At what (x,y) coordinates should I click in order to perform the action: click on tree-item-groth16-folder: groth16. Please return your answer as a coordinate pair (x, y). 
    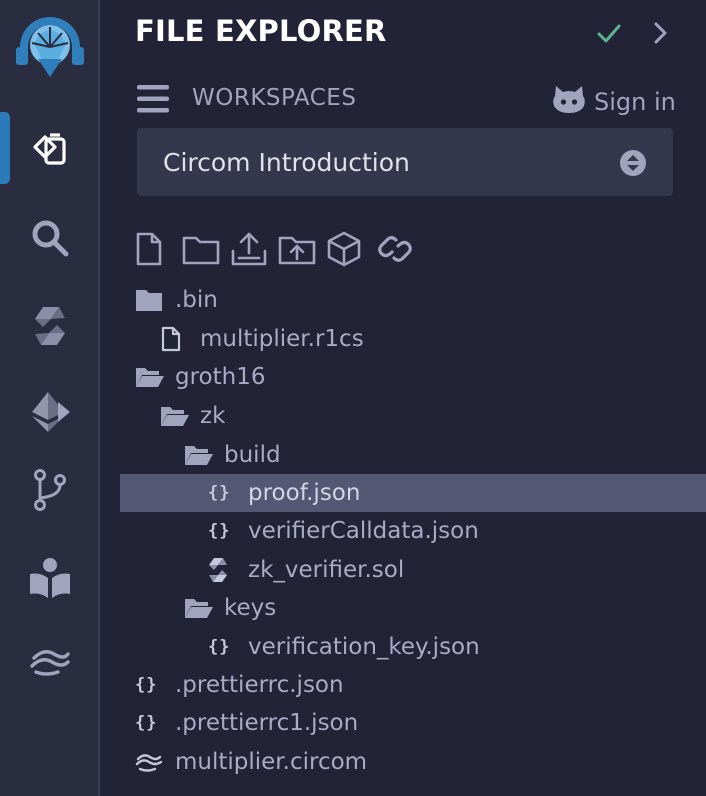
    Looking at the image, I should click on (413, 377).